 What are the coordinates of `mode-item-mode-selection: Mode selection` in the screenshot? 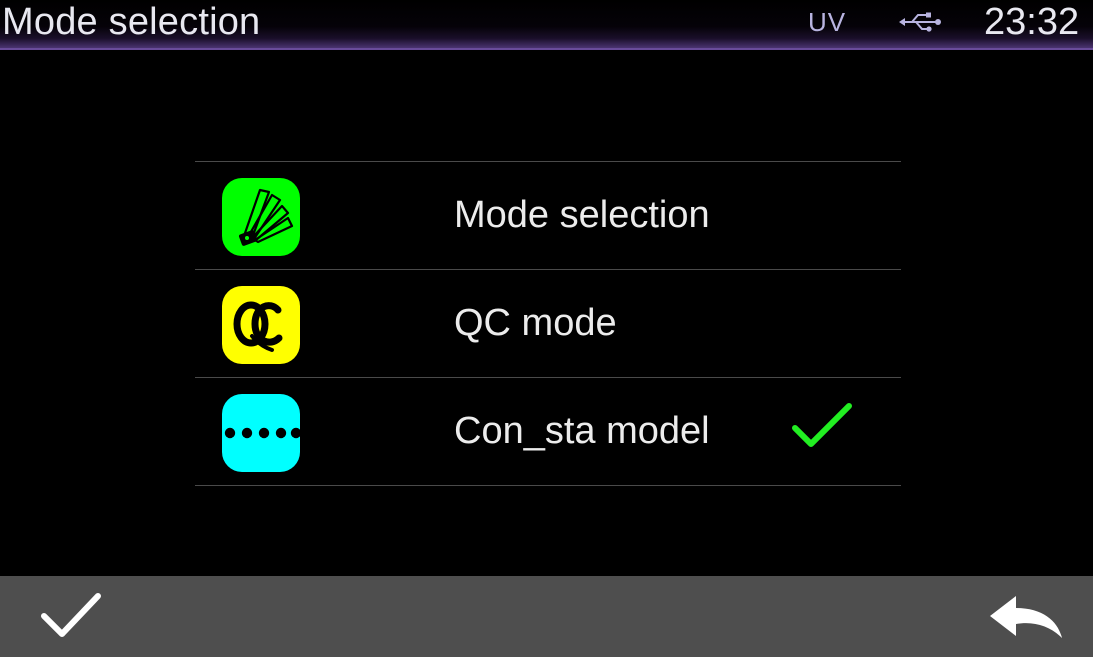 It's located at (548, 216).